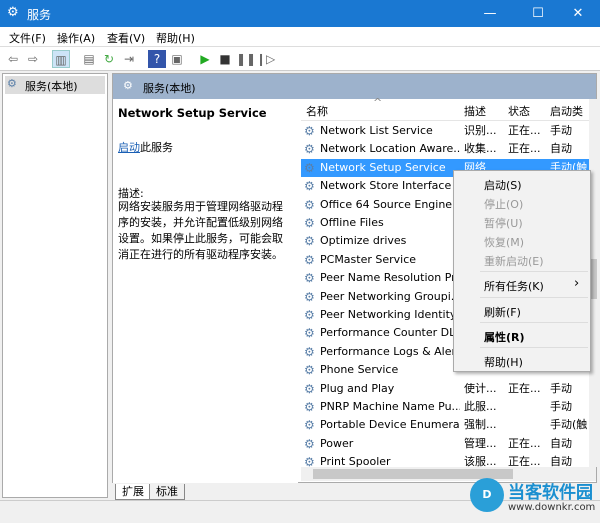 Image resolution: width=600 pixels, height=523 pixels. I want to click on table-row: ⚙ Power 管理... 正在... 自动, so click(445, 444).